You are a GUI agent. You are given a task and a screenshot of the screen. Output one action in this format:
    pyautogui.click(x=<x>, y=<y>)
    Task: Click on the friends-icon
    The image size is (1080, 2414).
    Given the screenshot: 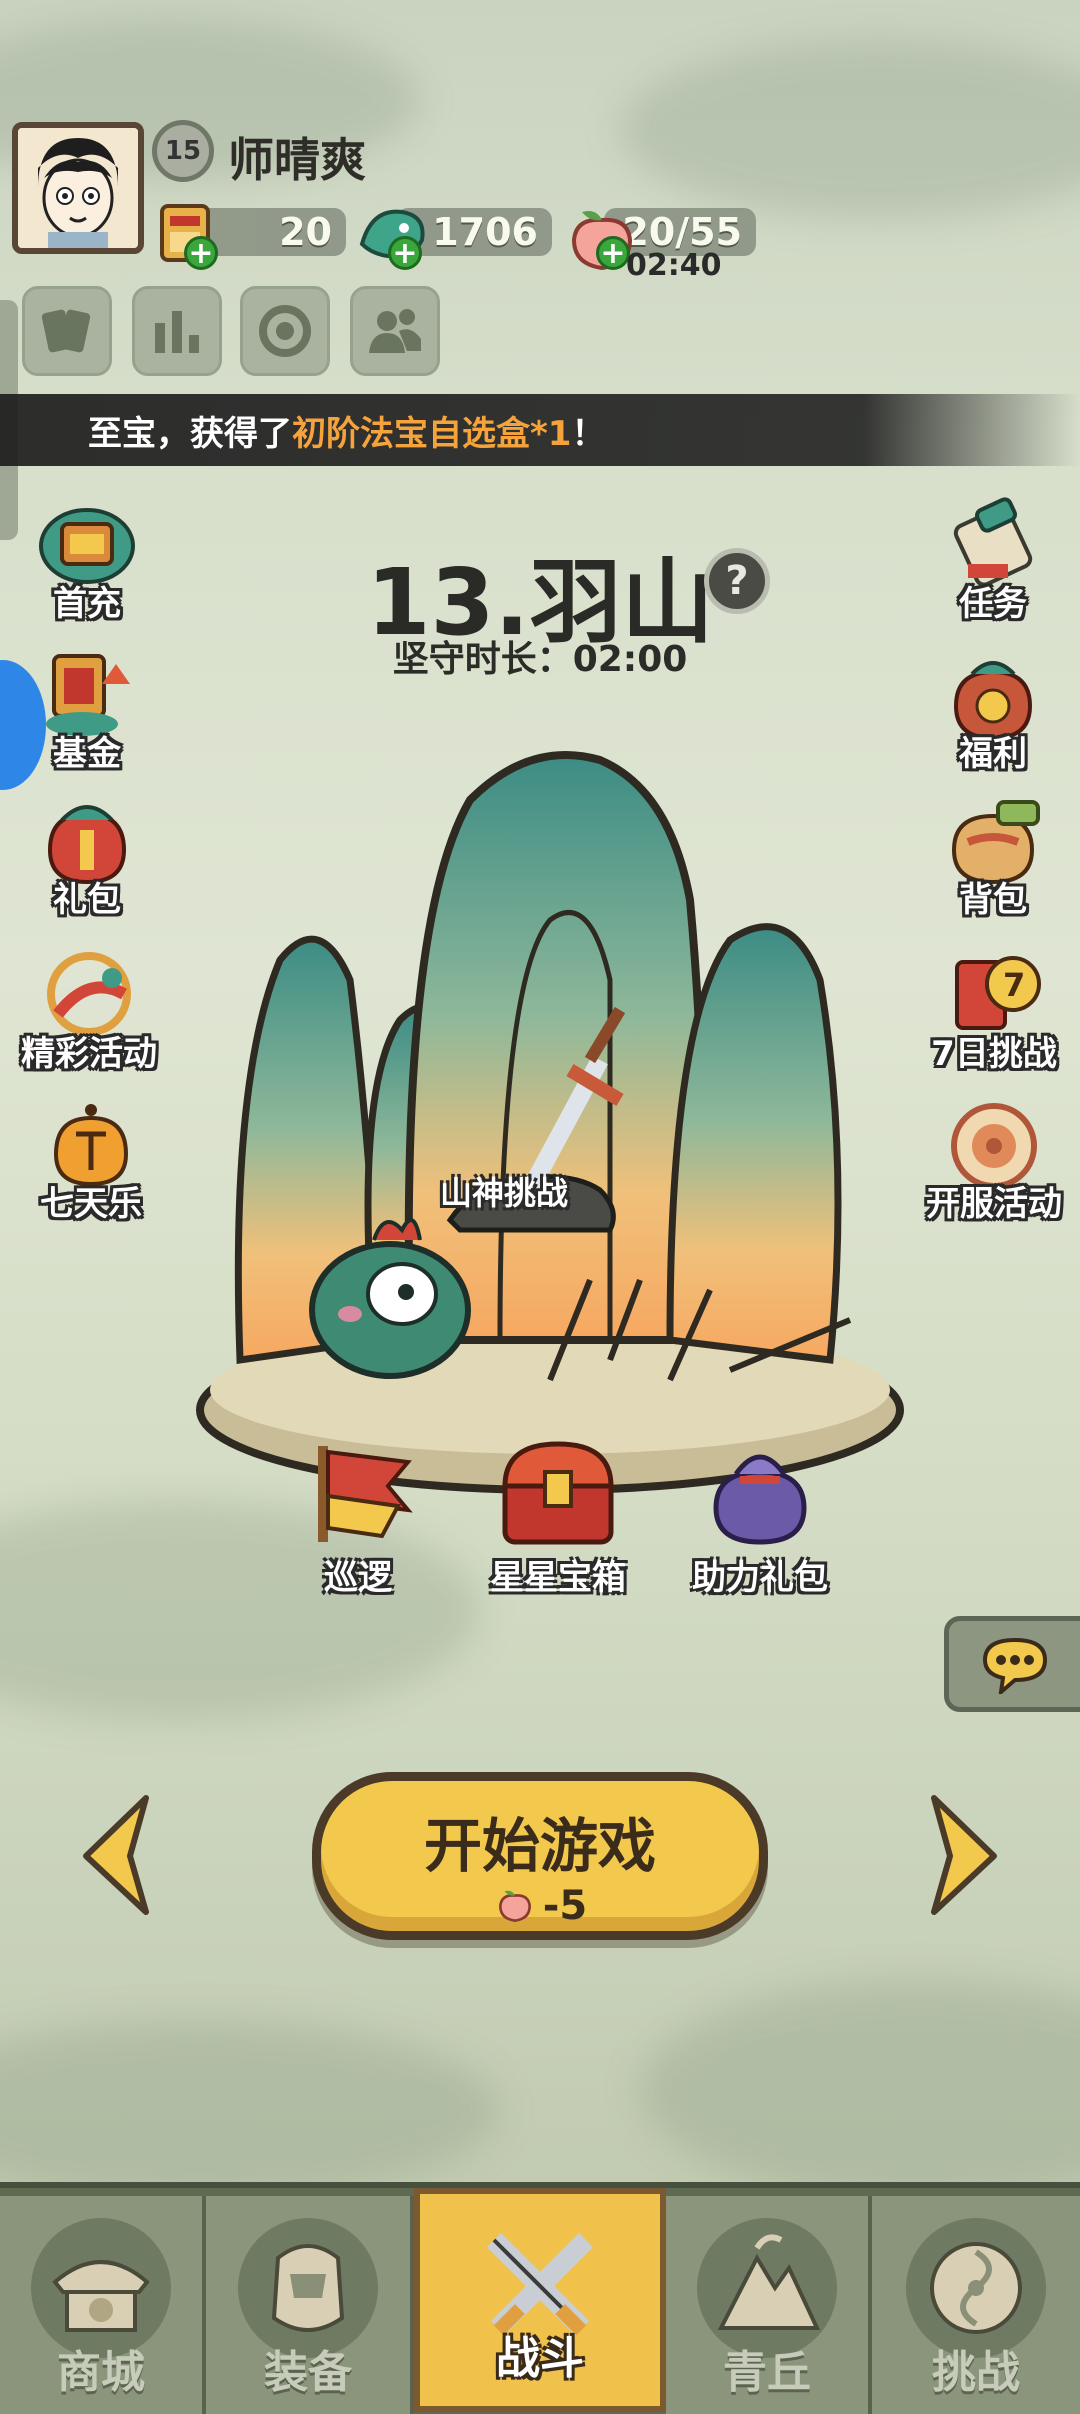 What is the action you would take?
    pyautogui.click(x=395, y=331)
    